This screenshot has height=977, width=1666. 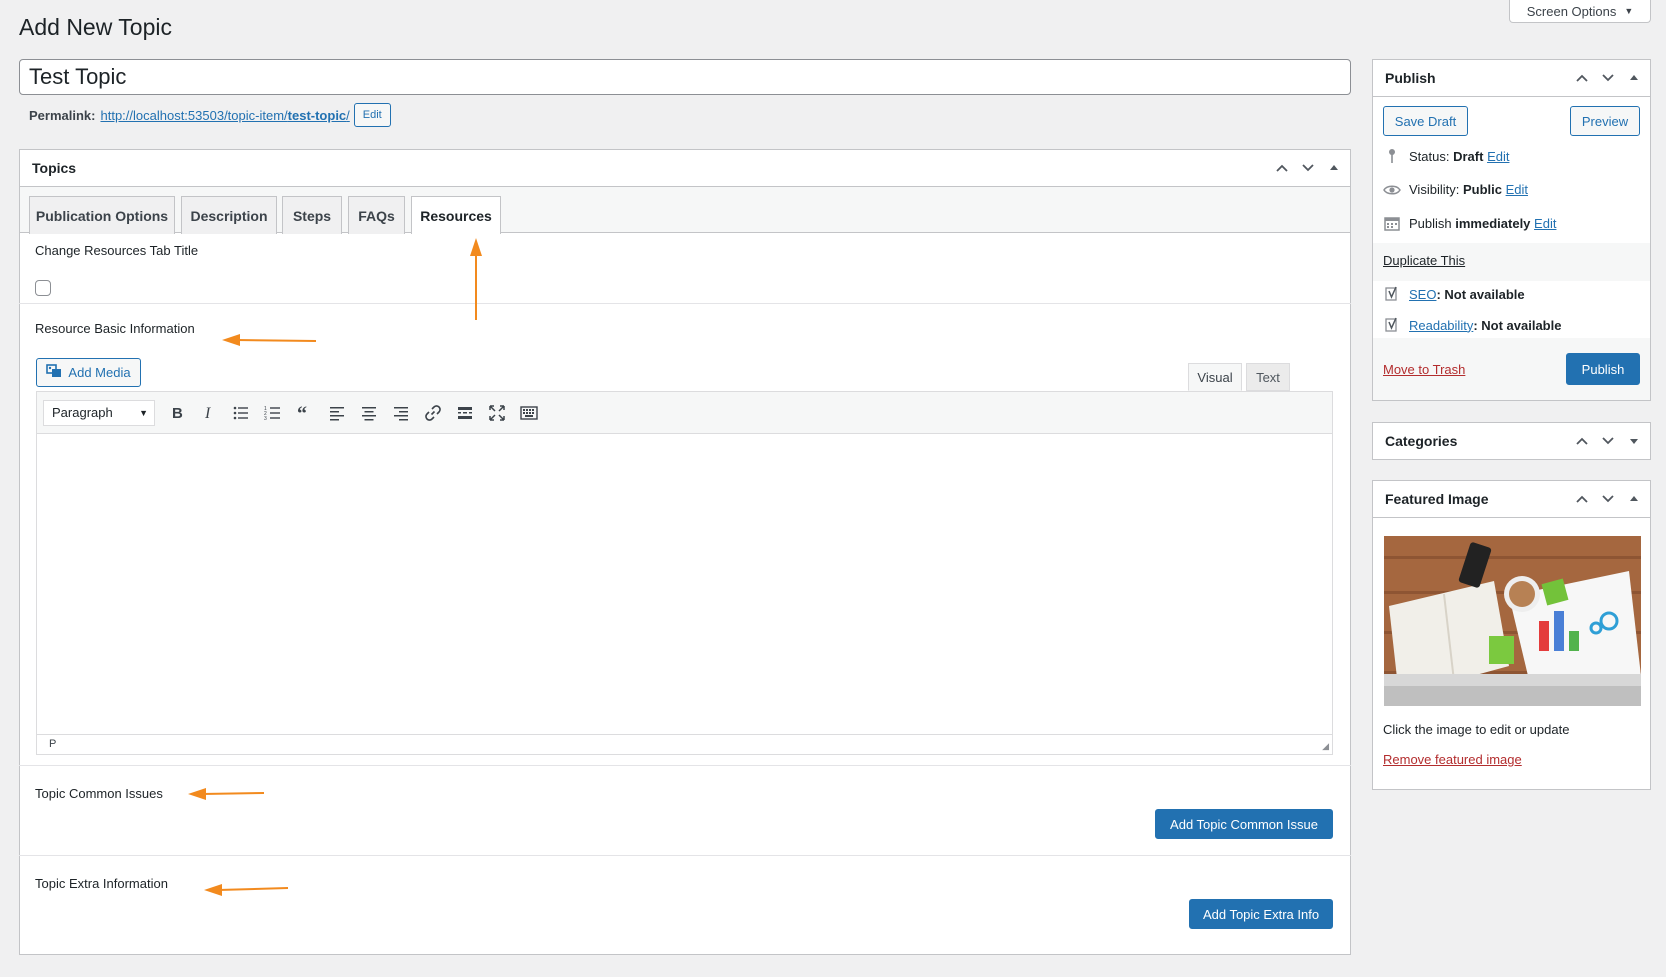 What do you see at coordinates (88, 372) in the screenshot?
I see `add-media-button: Add Media` at bounding box center [88, 372].